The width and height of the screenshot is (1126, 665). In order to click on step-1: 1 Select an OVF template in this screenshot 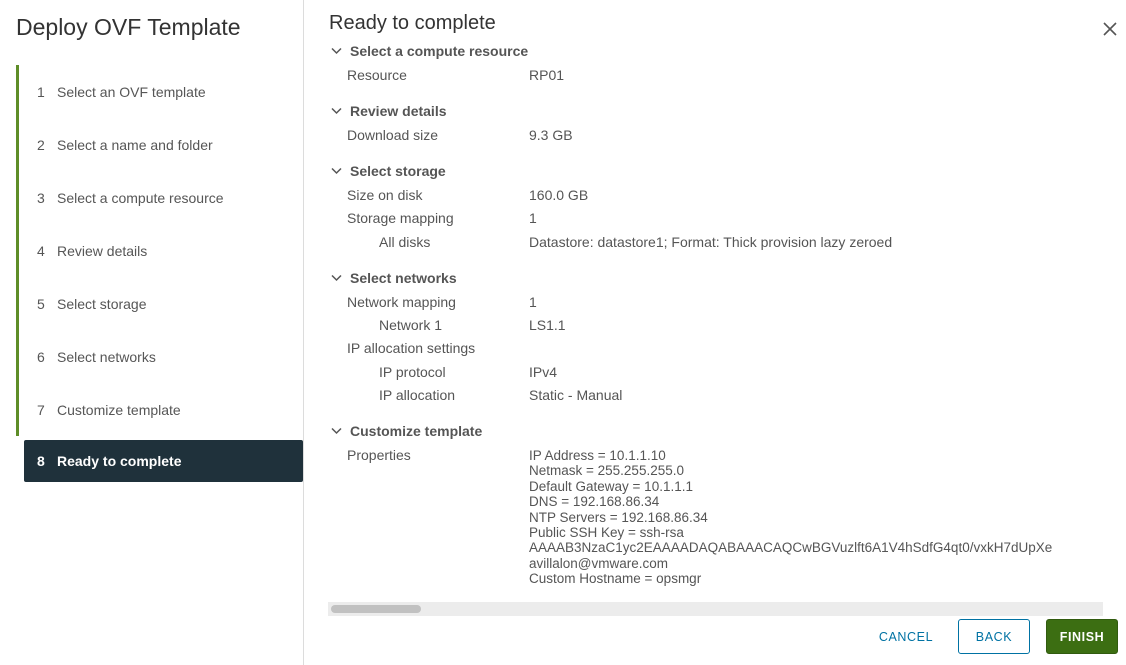, I will do `click(159, 91)`.